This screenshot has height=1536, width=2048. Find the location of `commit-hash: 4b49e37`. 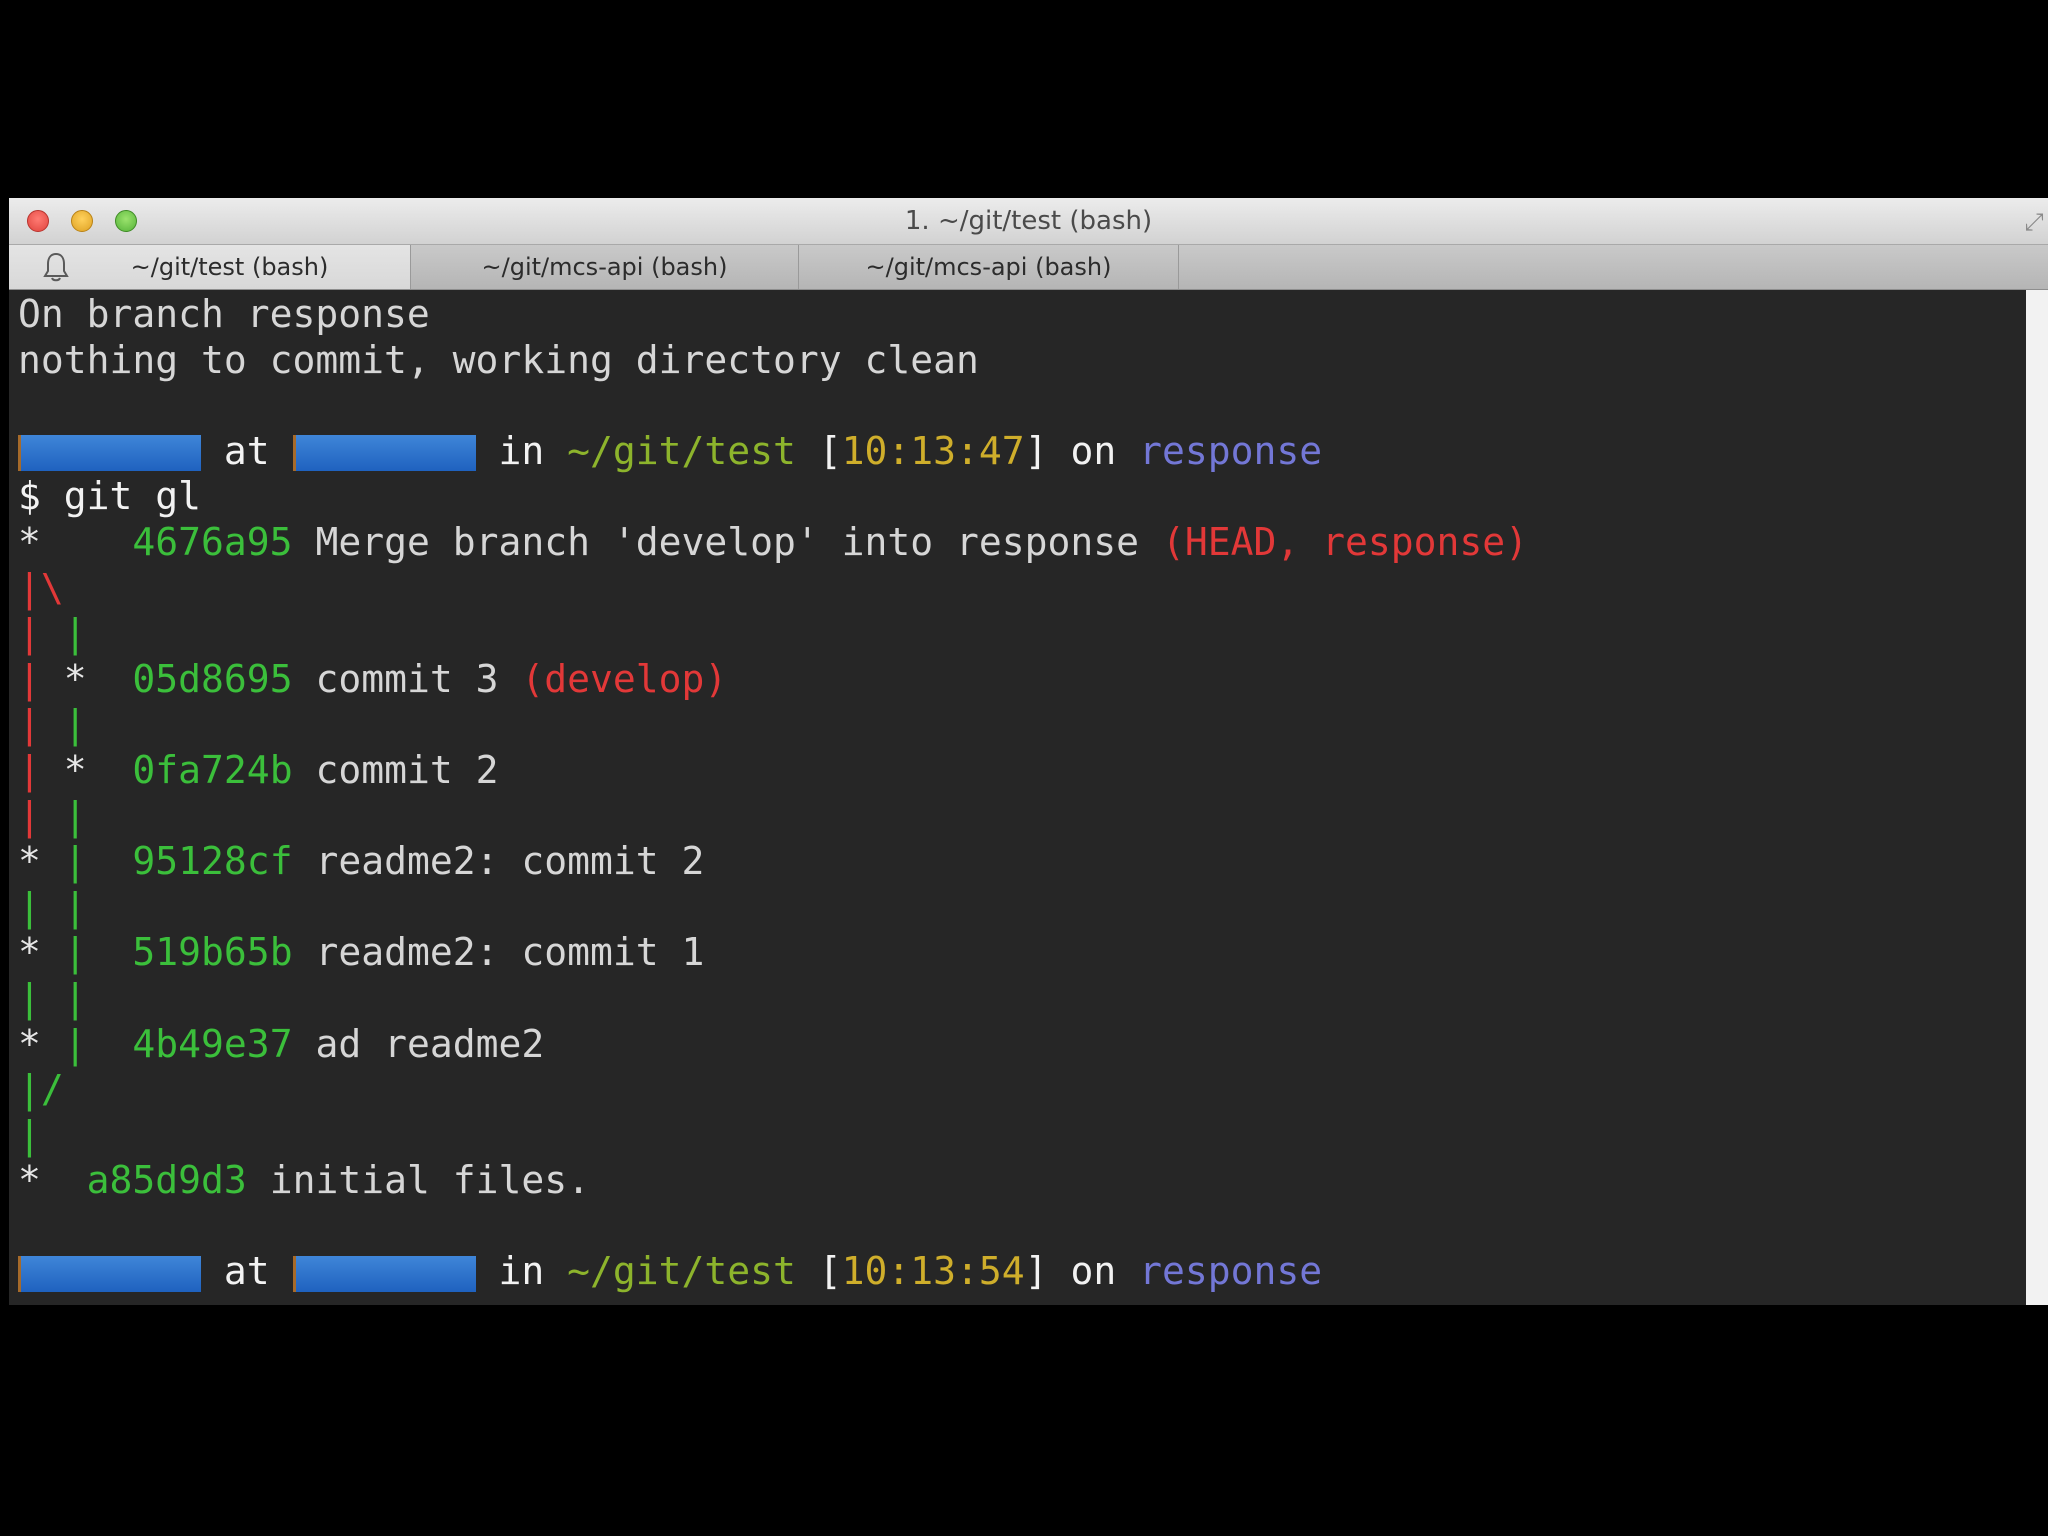

commit-hash: 4b49e37 is located at coordinates (212, 1043).